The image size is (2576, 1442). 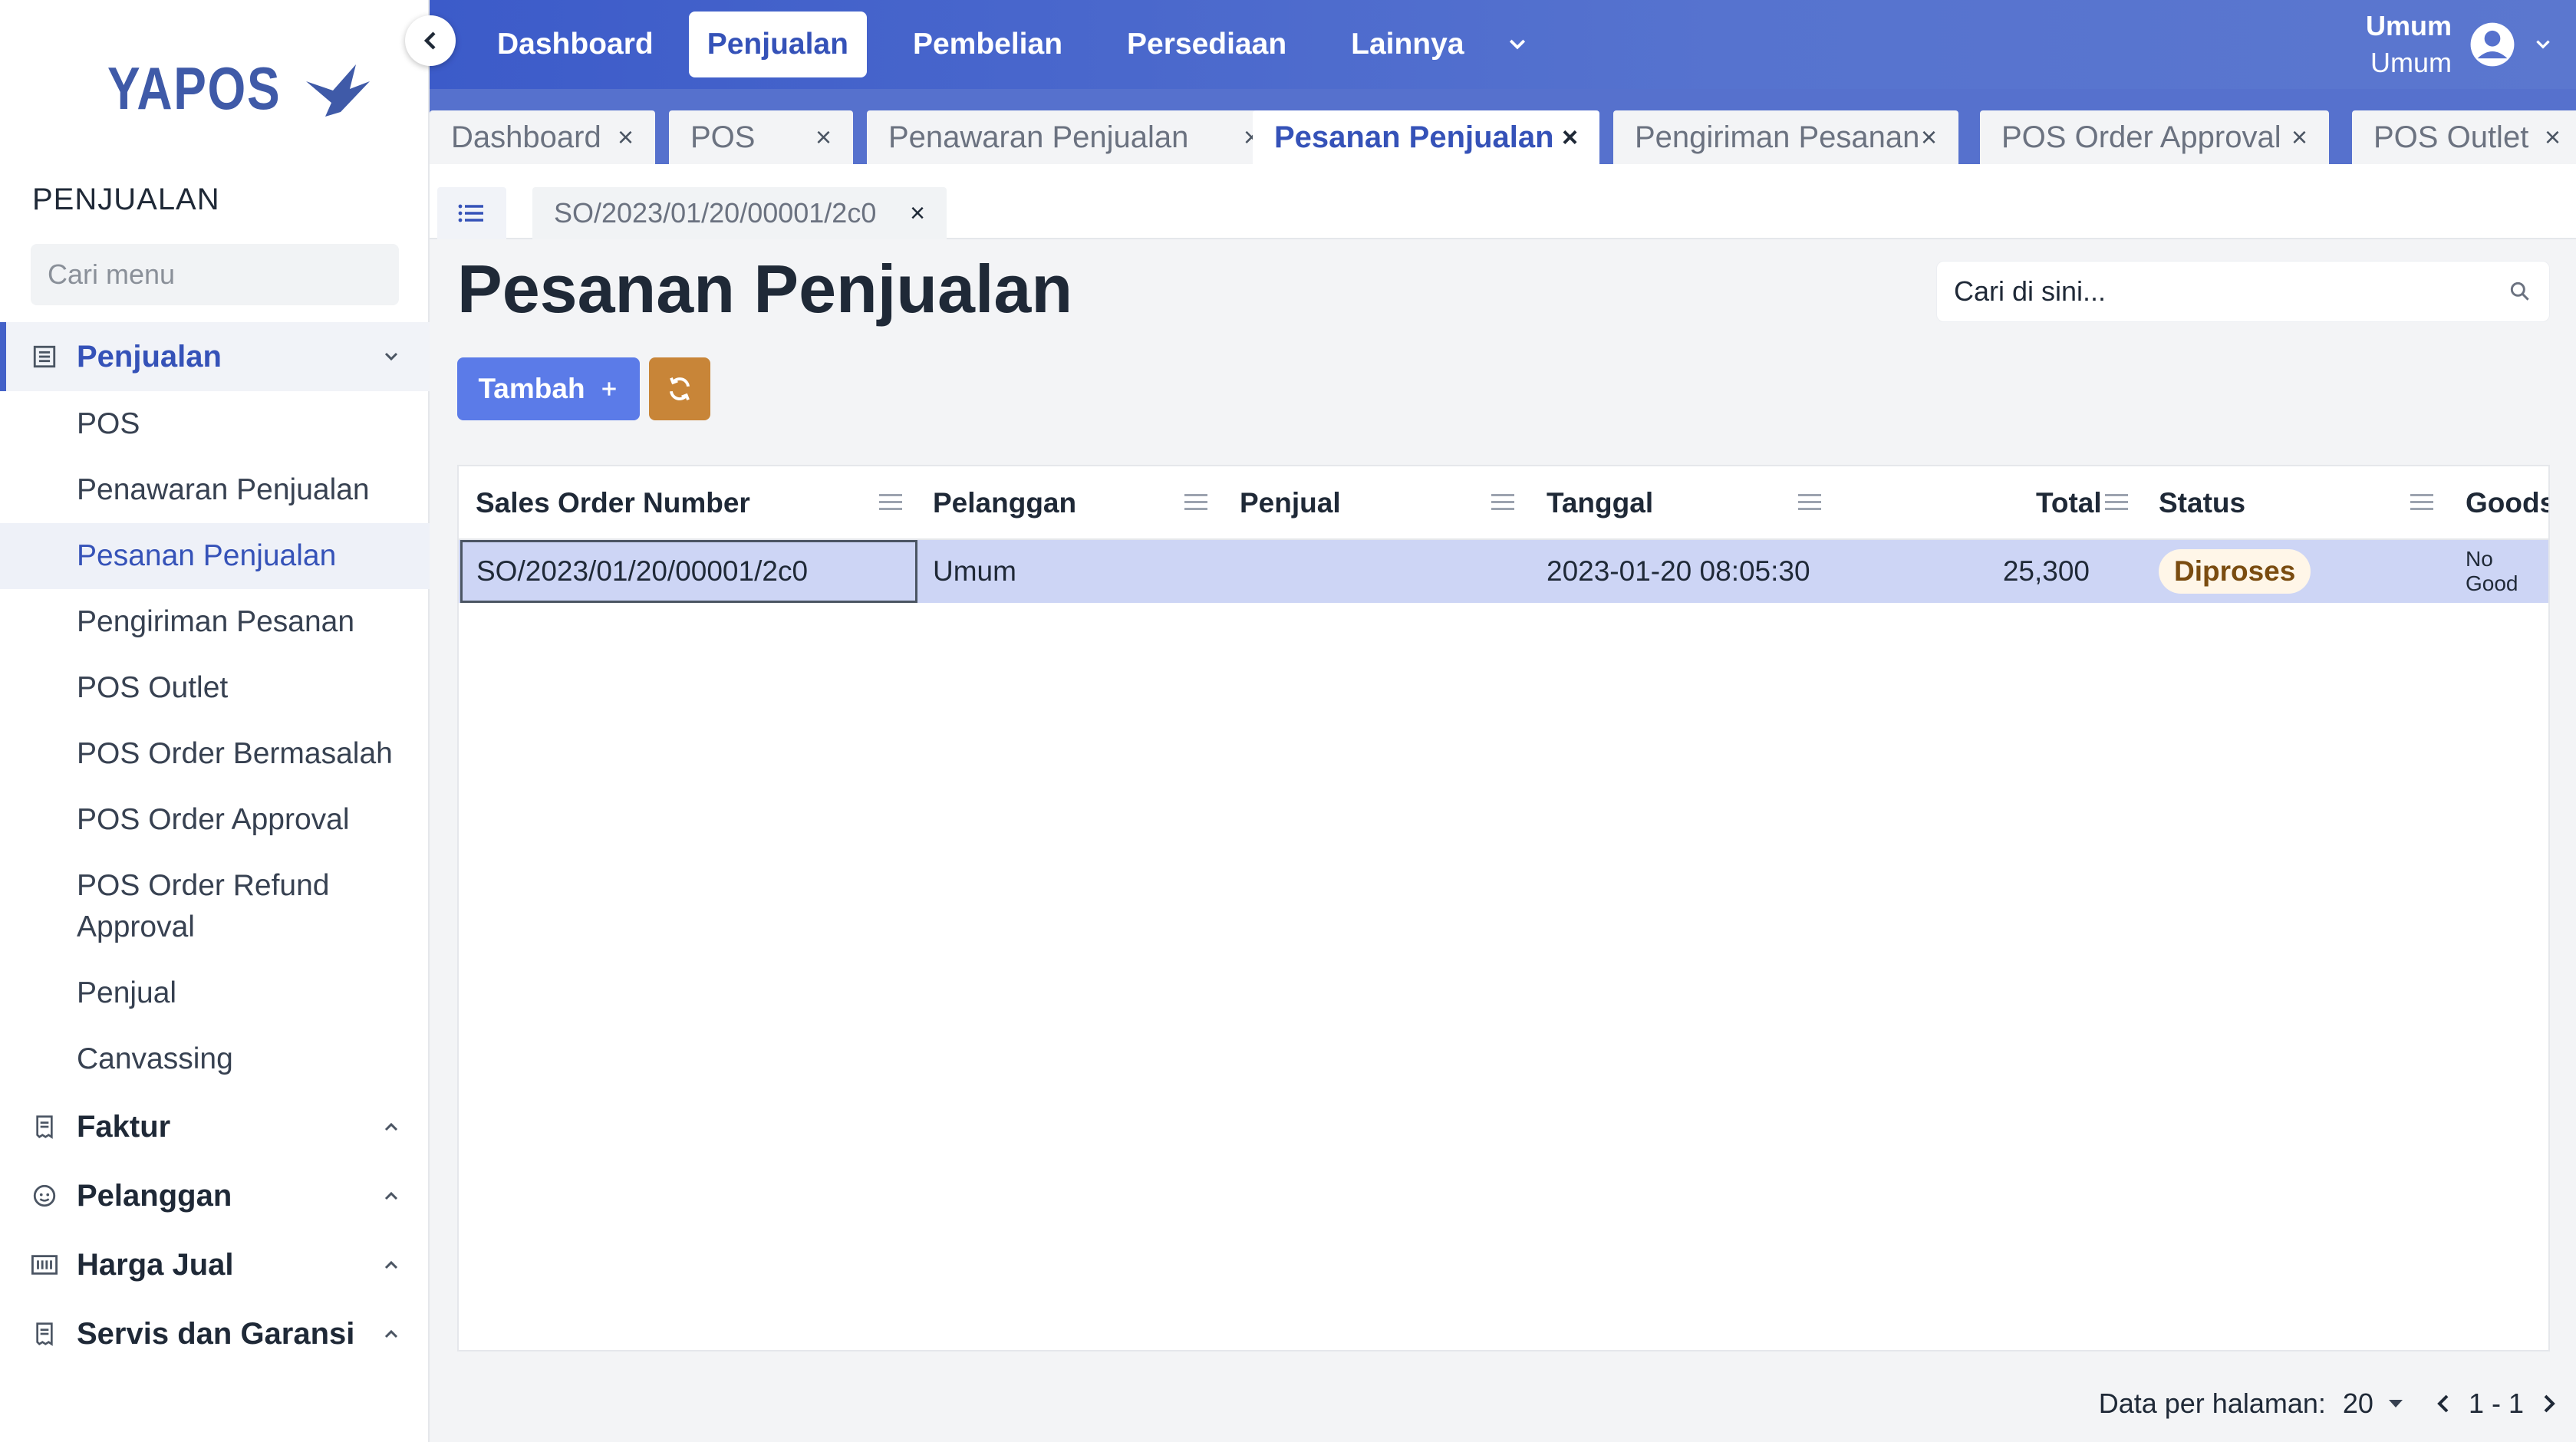 I want to click on user-menu: Umum Umum, so click(x=2459, y=45).